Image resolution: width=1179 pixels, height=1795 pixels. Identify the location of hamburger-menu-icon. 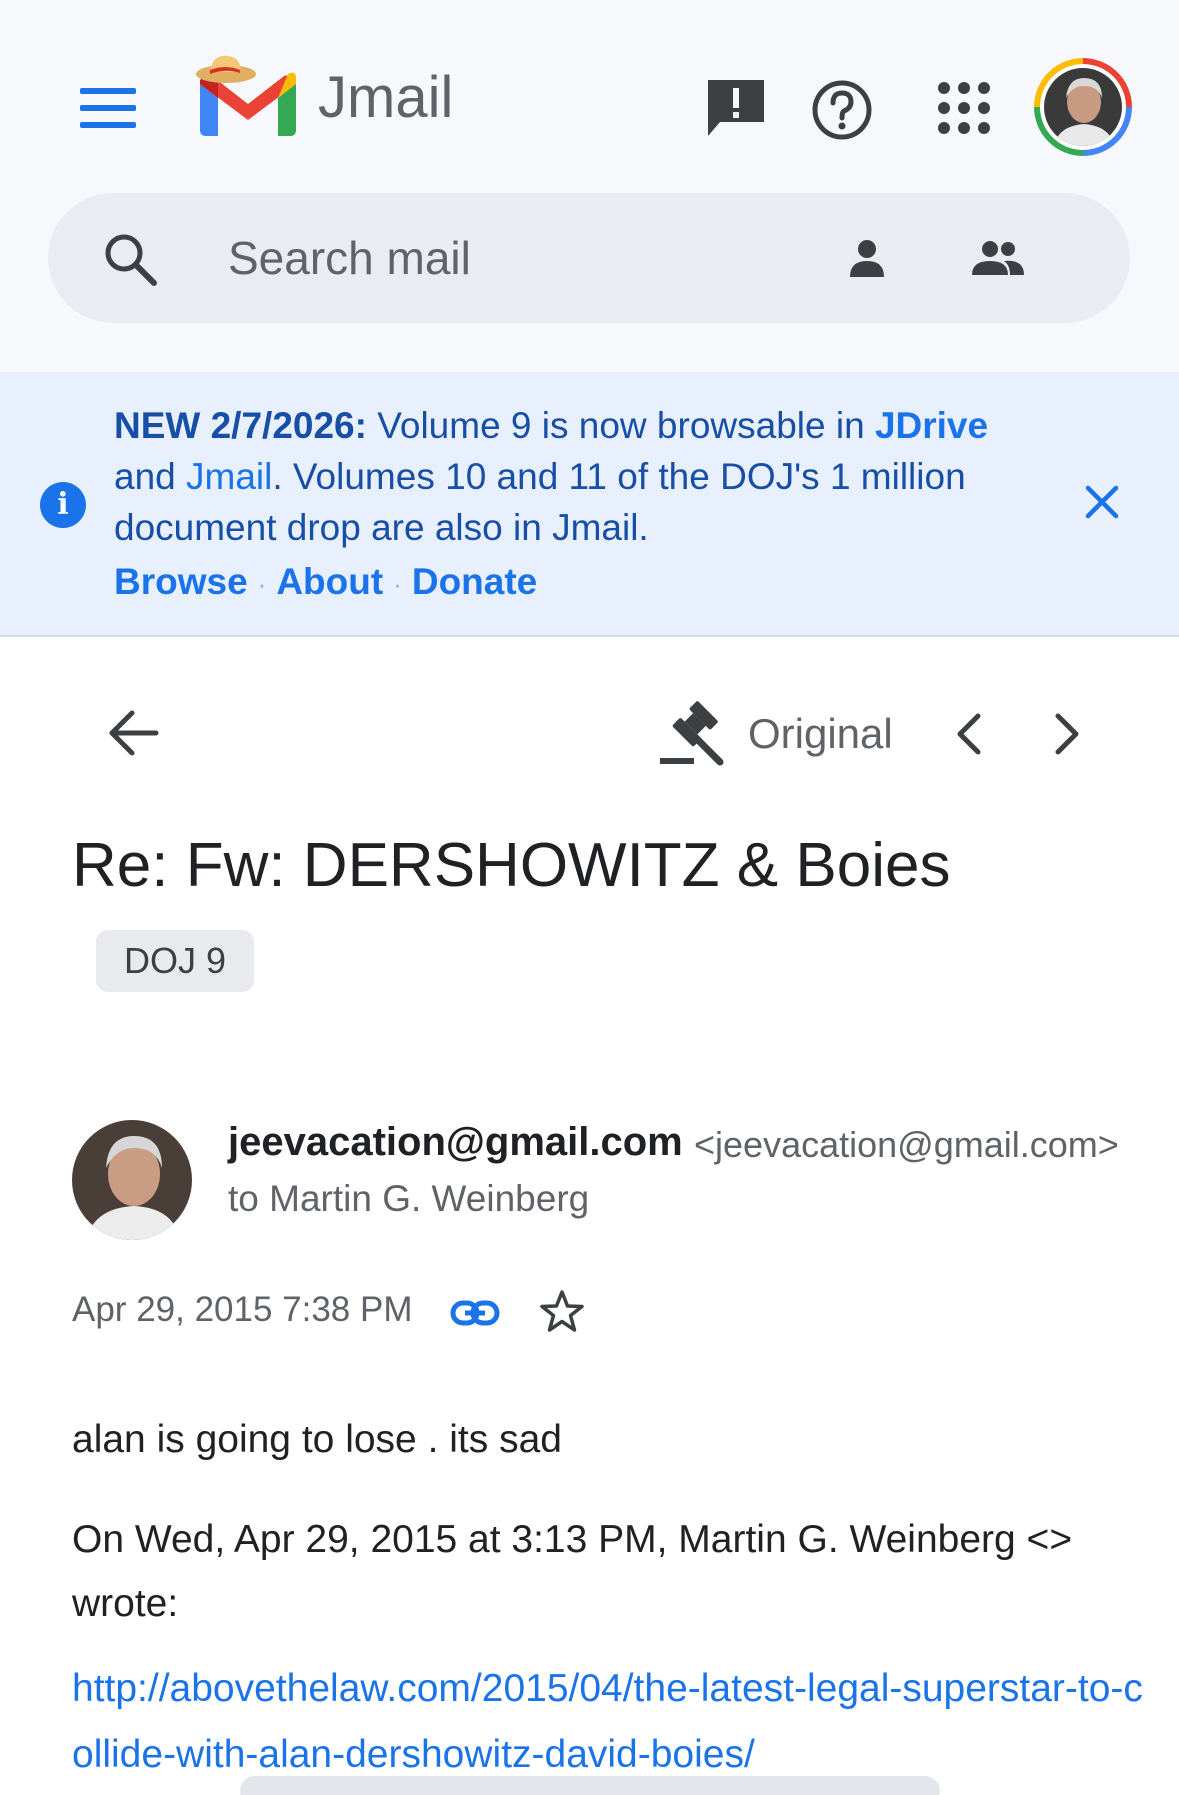
(108, 108).